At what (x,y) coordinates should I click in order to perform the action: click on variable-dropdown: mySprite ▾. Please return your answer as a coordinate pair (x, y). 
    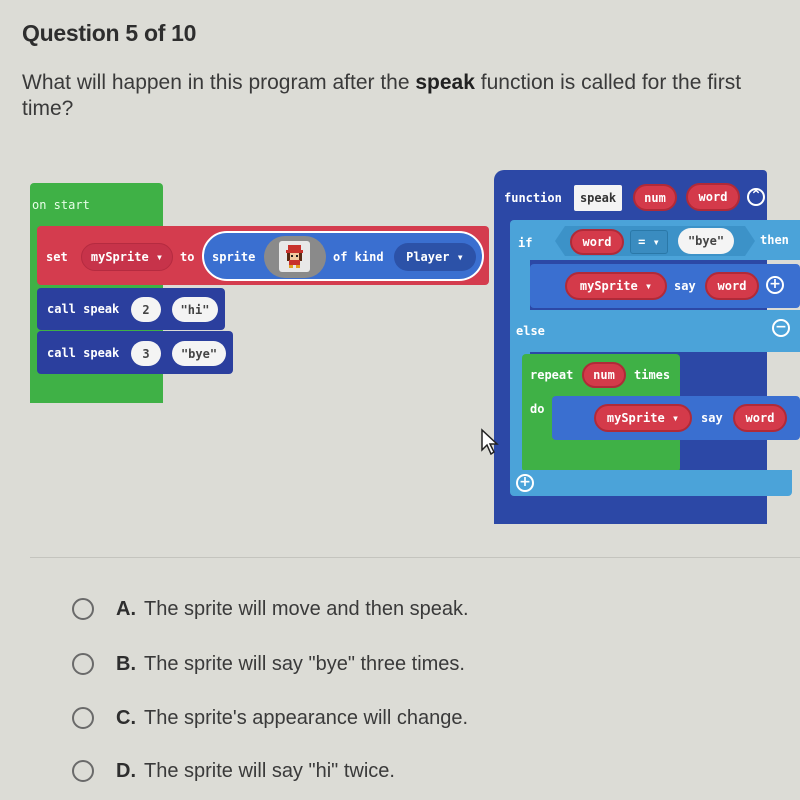
    Looking at the image, I should click on (127, 257).